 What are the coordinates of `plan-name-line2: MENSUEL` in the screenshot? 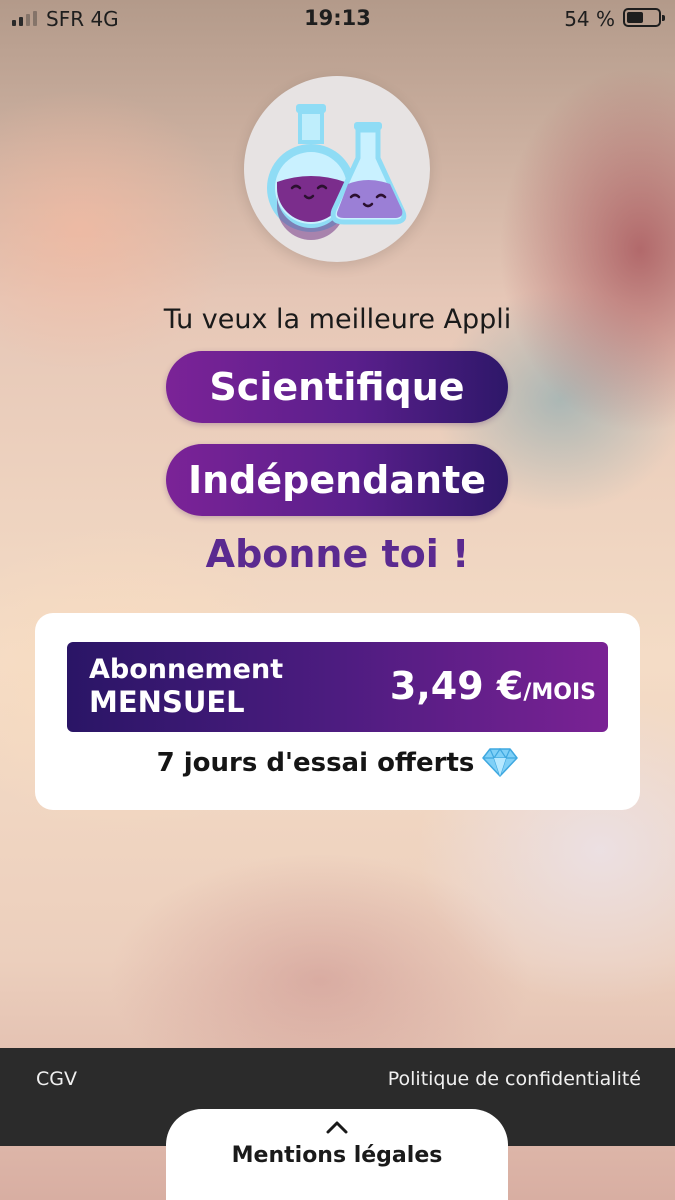 It's located at (167, 702).